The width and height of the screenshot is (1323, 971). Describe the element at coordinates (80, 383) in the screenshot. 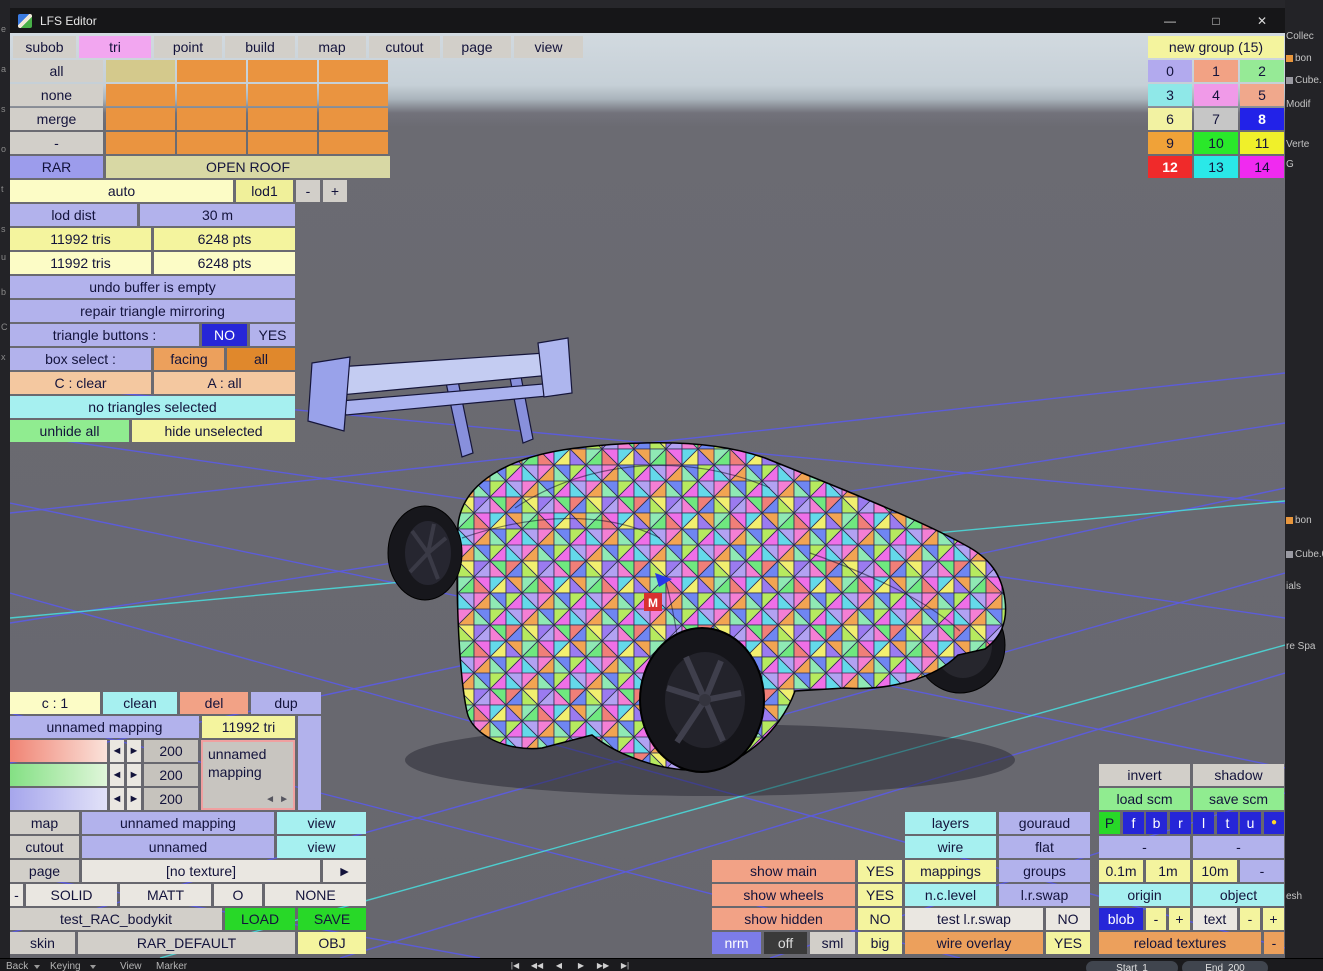

I see `clear-selection-button: C : clear` at that location.